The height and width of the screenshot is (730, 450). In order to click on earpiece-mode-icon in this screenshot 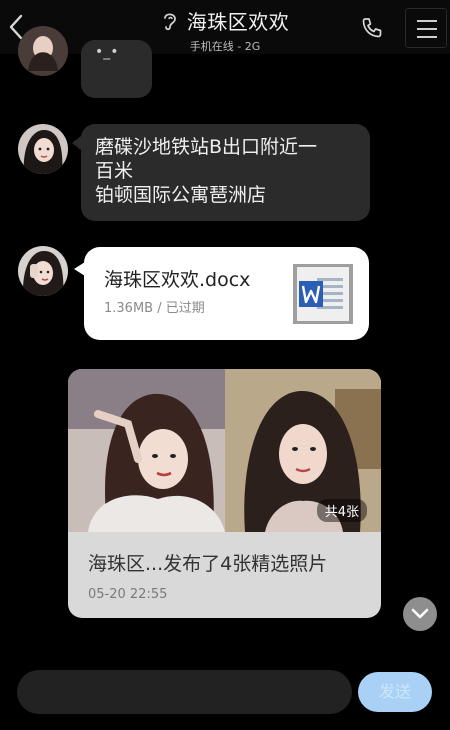, I will do `click(170, 21)`.